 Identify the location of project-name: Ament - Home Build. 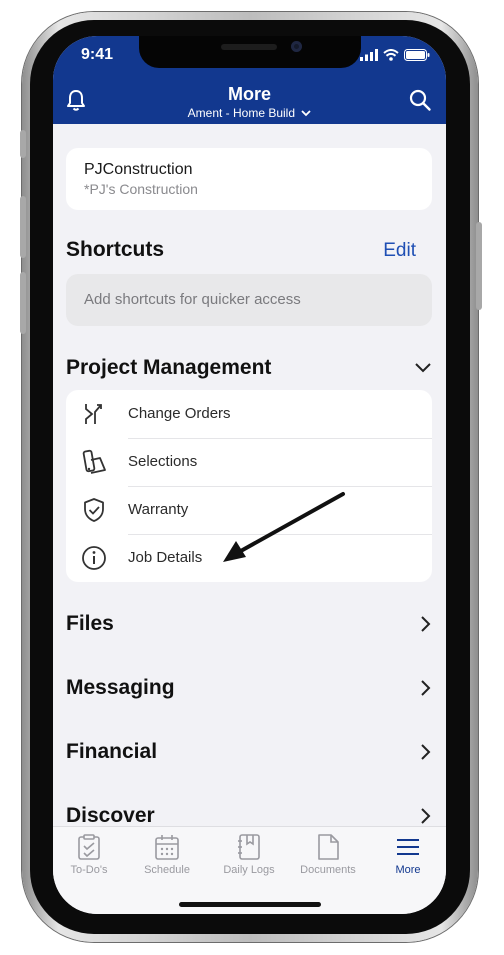
(241, 113).